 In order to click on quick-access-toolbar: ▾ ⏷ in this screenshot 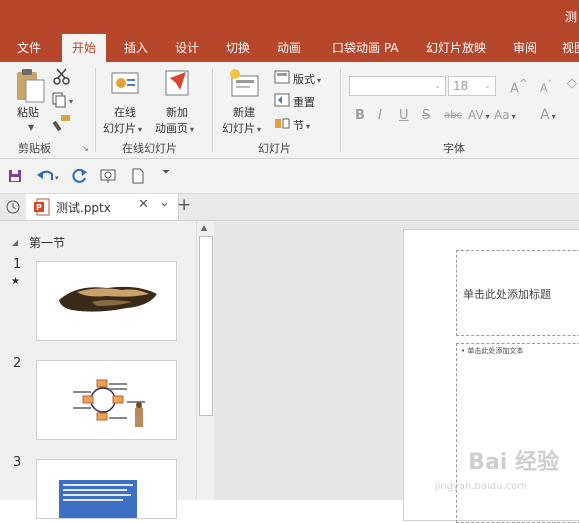, I will do `click(289, 176)`.